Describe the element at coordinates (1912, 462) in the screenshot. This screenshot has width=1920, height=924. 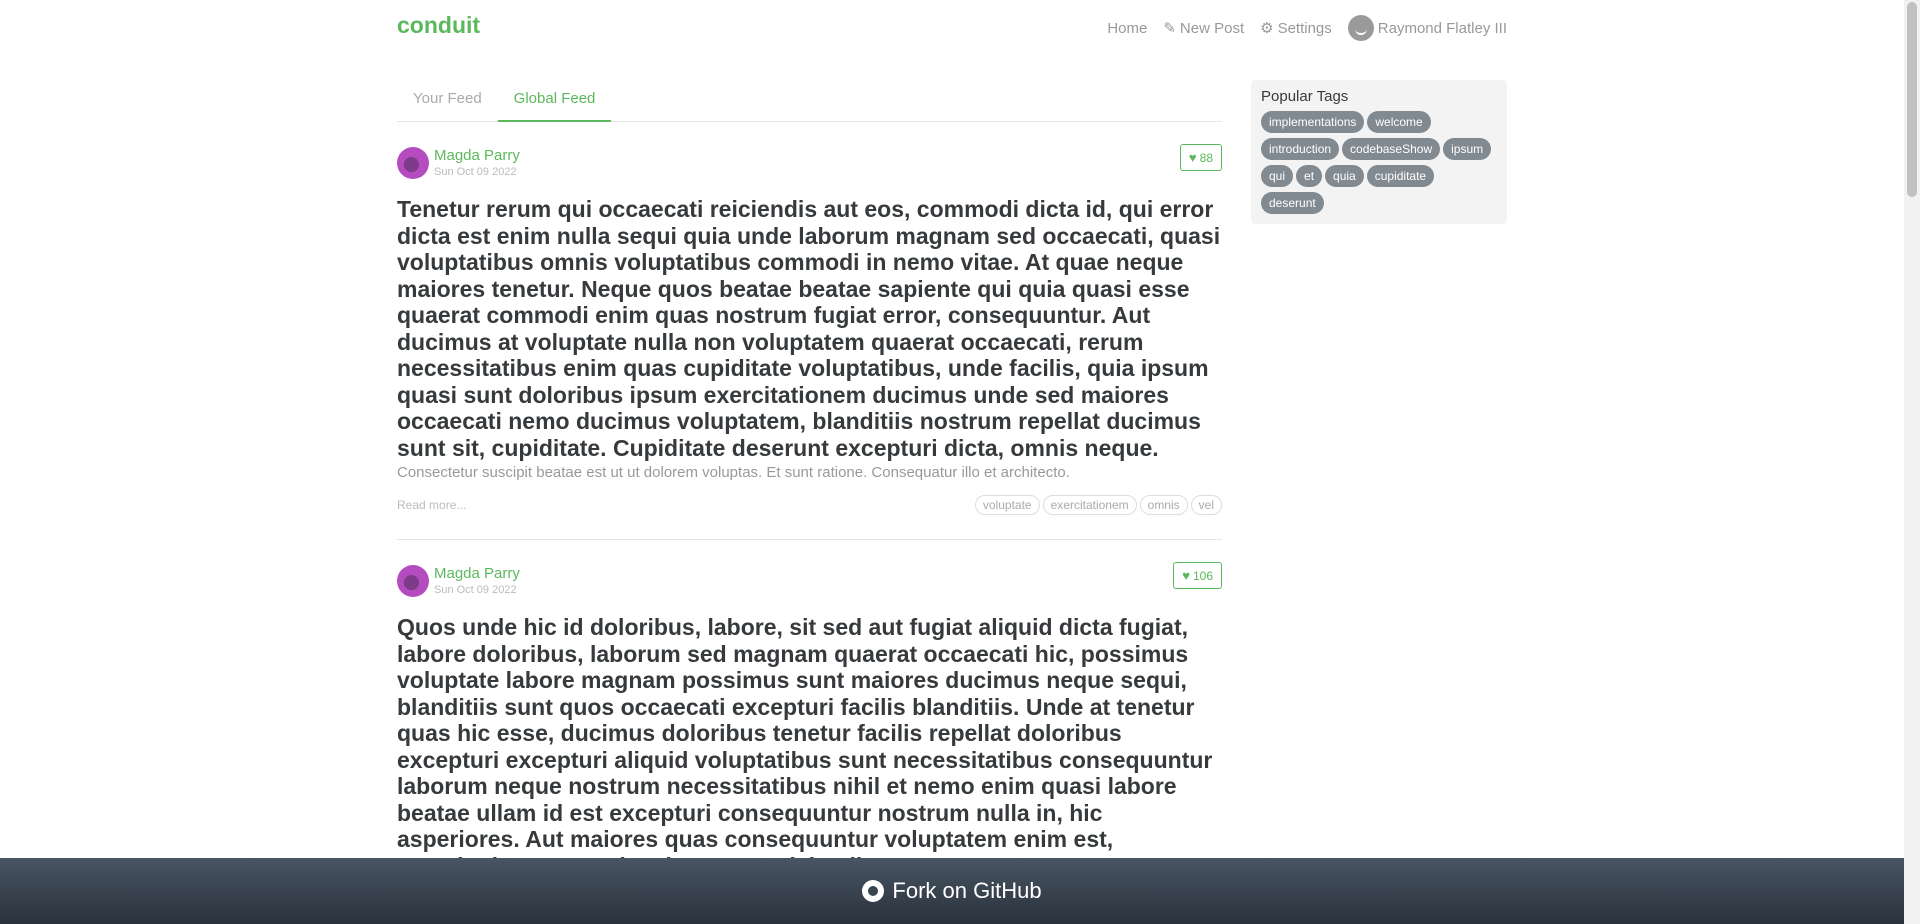
I see `vertical-scrollbar` at that location.